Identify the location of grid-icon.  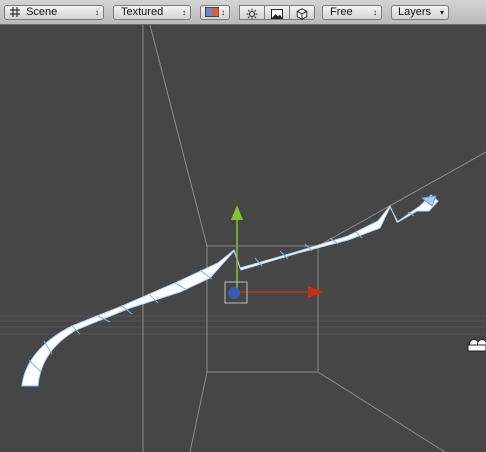
(15, 14).